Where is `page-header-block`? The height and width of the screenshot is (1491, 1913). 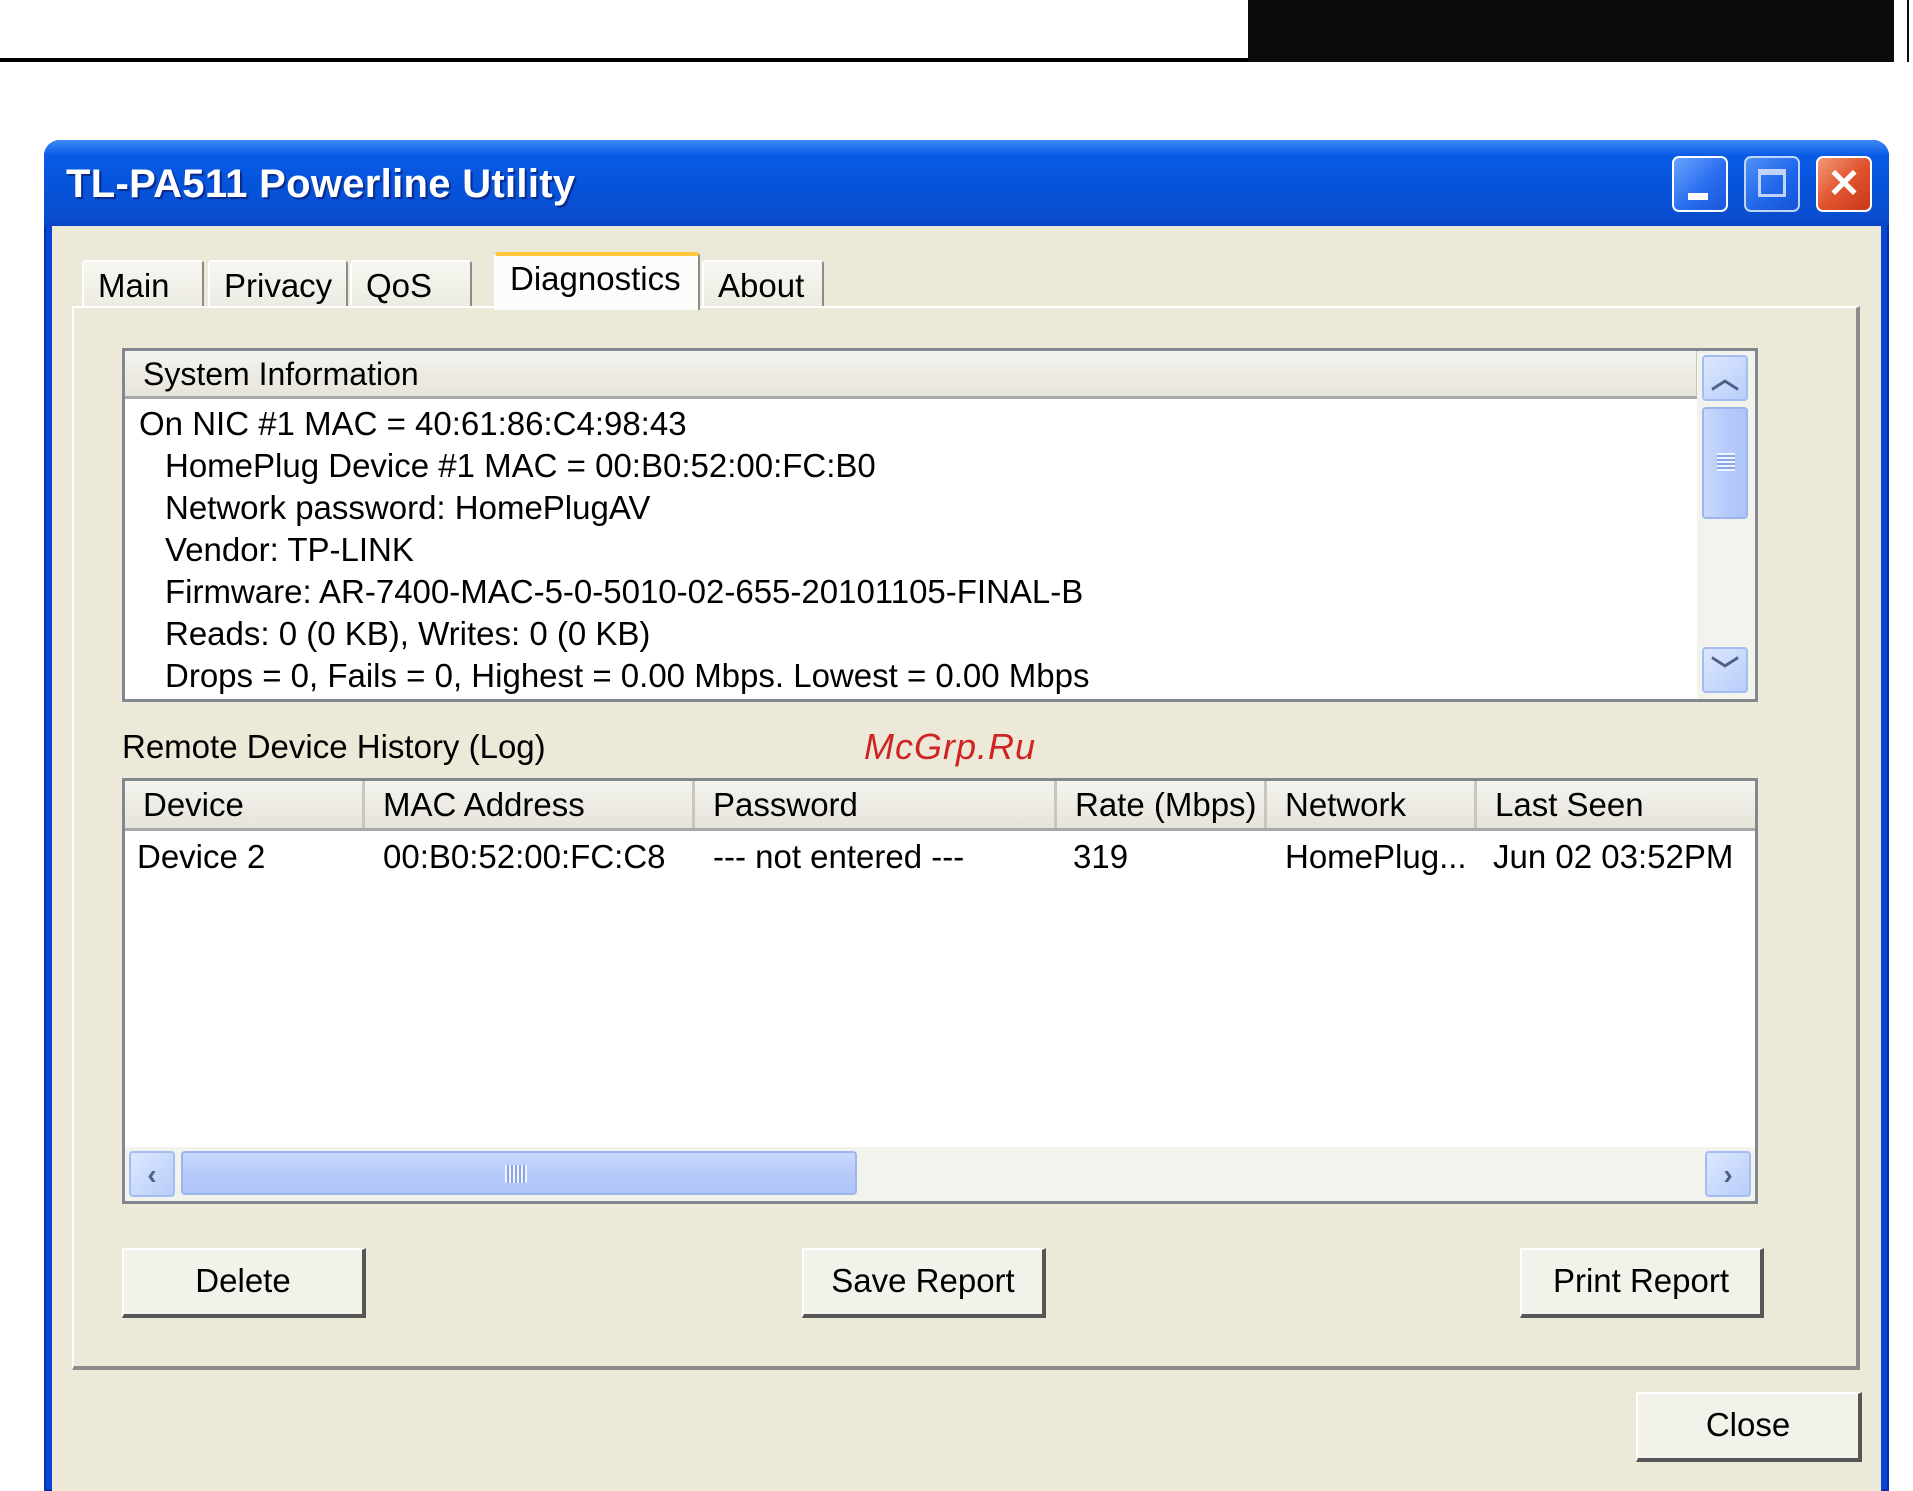
page-header-block is located at coordinates (1571, 31).